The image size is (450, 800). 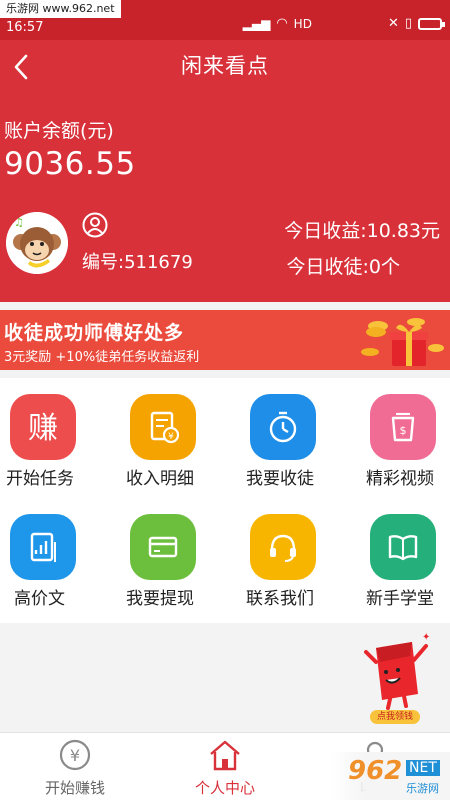 What do you see at coordinates (102, 357) in the screenshot?
I see `banner-subtitle: 3元奖励 +10%徒弟任务收益返利` at bounding box center [102, 357].